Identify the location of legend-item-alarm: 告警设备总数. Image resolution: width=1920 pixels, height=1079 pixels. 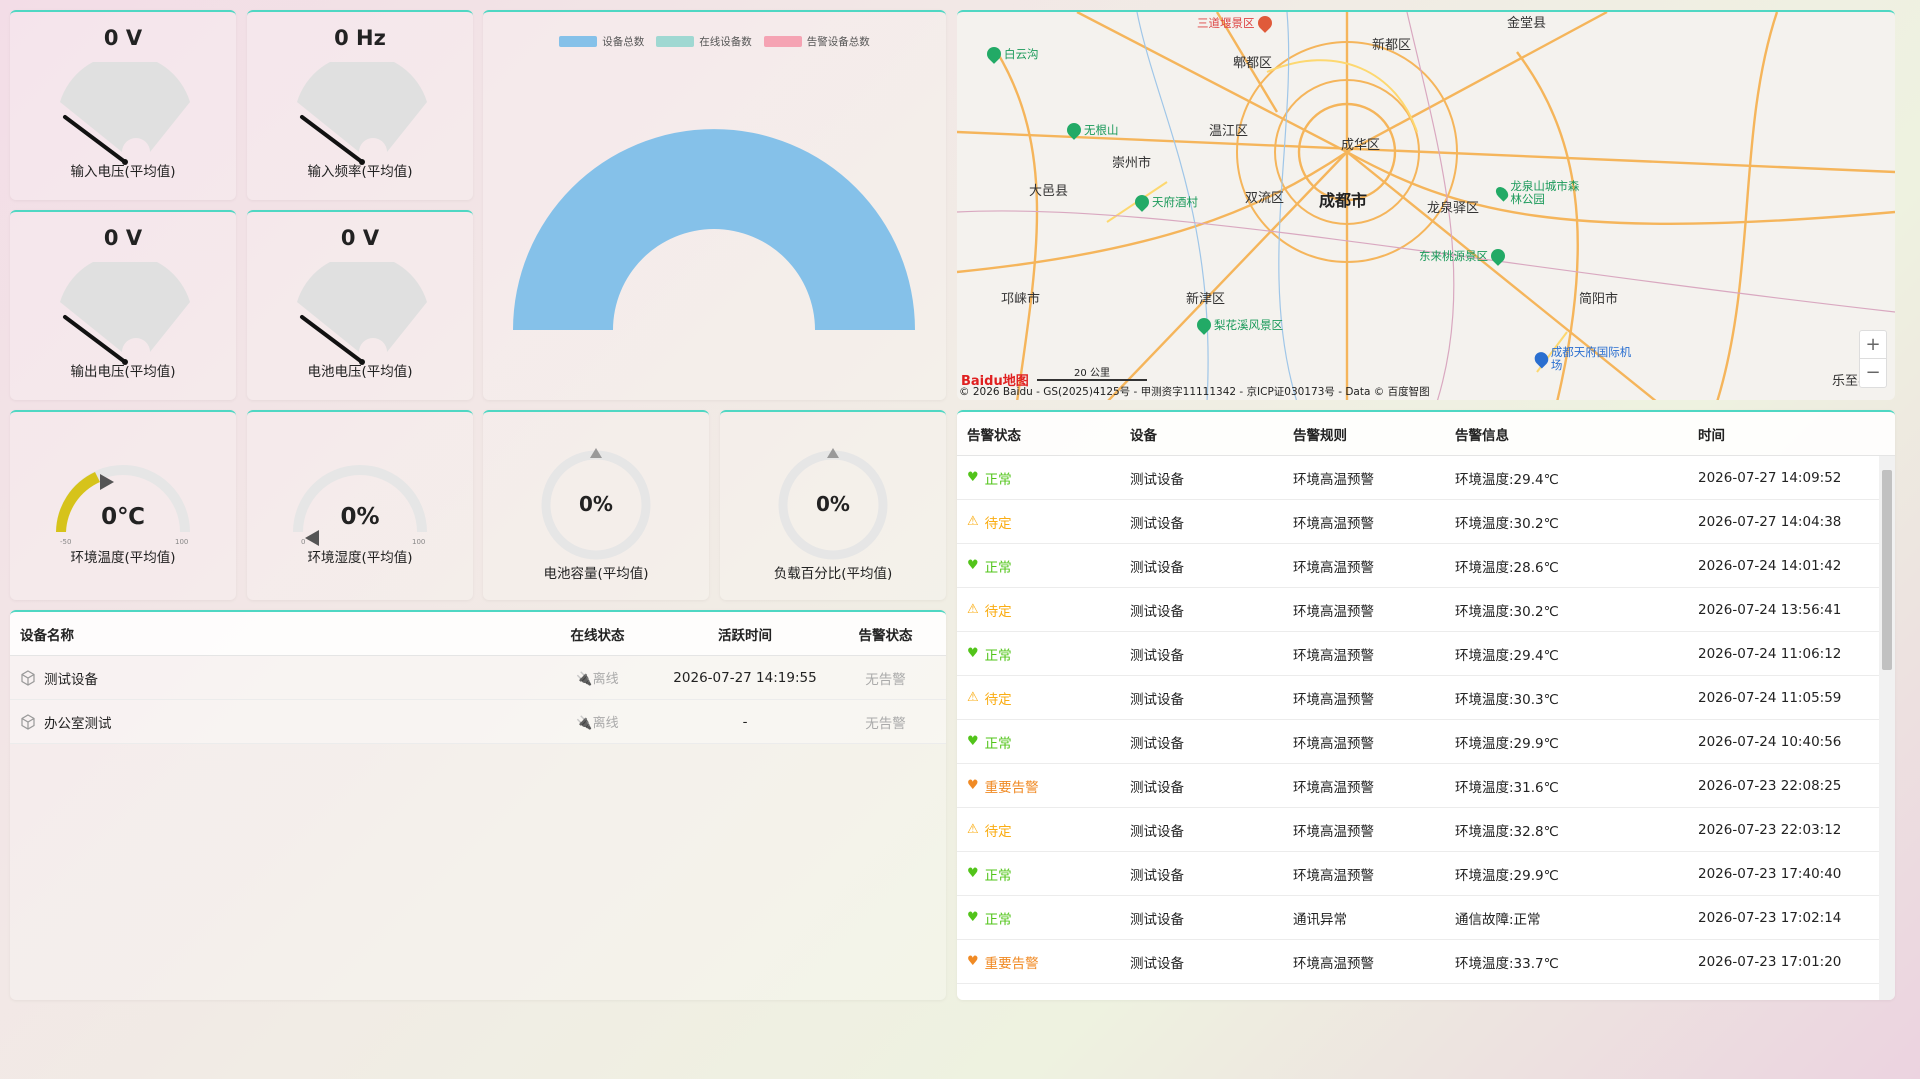
(816, 41).